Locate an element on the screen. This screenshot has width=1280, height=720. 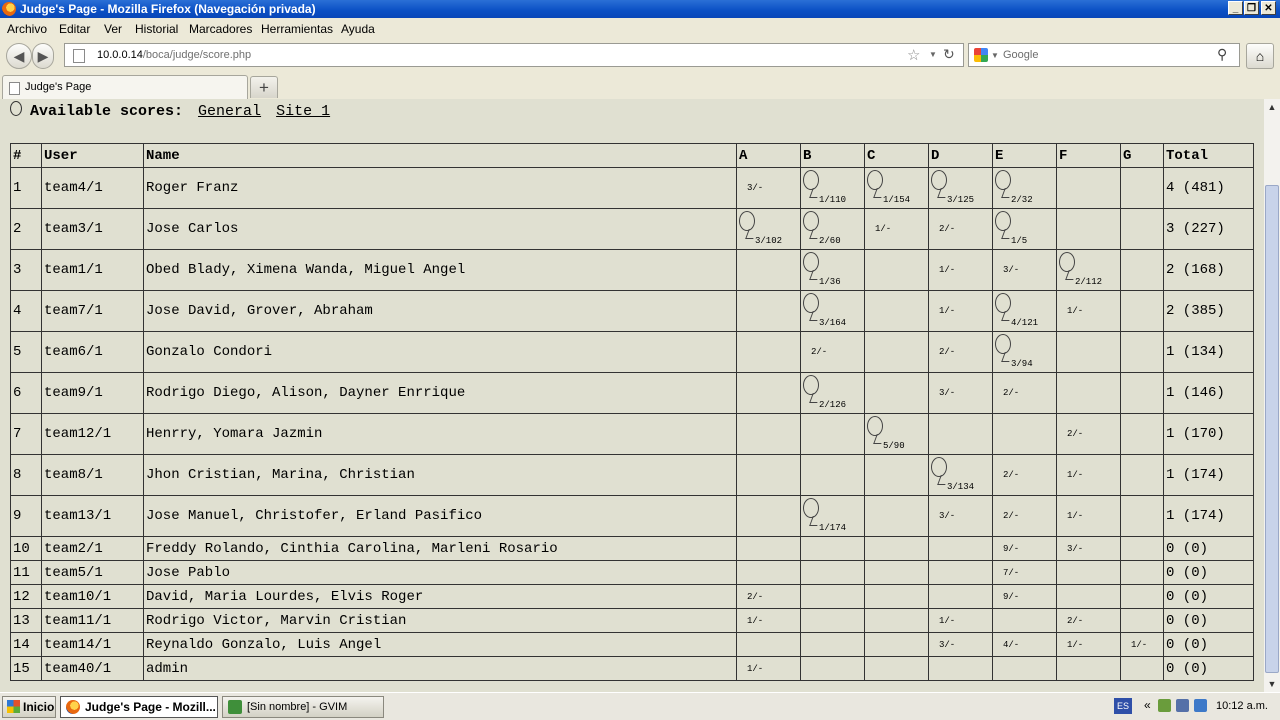
problem-cell: 2/- is located at coordinates (1024, 393).